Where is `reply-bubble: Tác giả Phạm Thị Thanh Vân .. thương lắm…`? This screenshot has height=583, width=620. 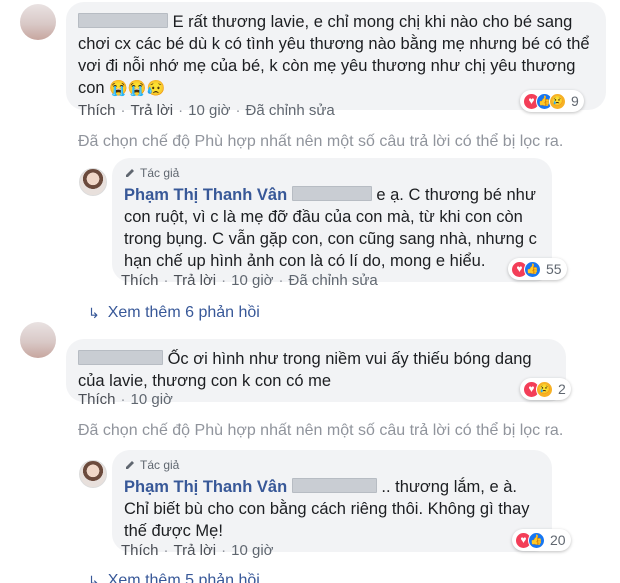 reply-bubble: Tác giả Phạm Thị Thanh Vân .. thương lắm… is located at coordinates (332, 501).